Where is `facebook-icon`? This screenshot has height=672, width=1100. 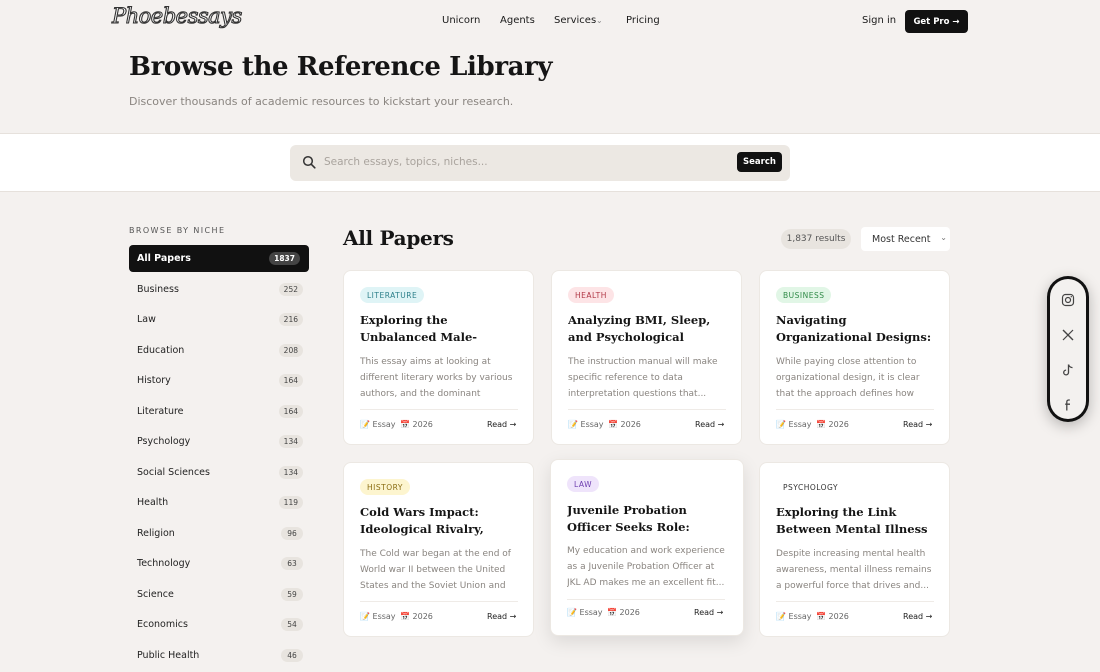
facebook-icon is located at coordinates (1068, 405).